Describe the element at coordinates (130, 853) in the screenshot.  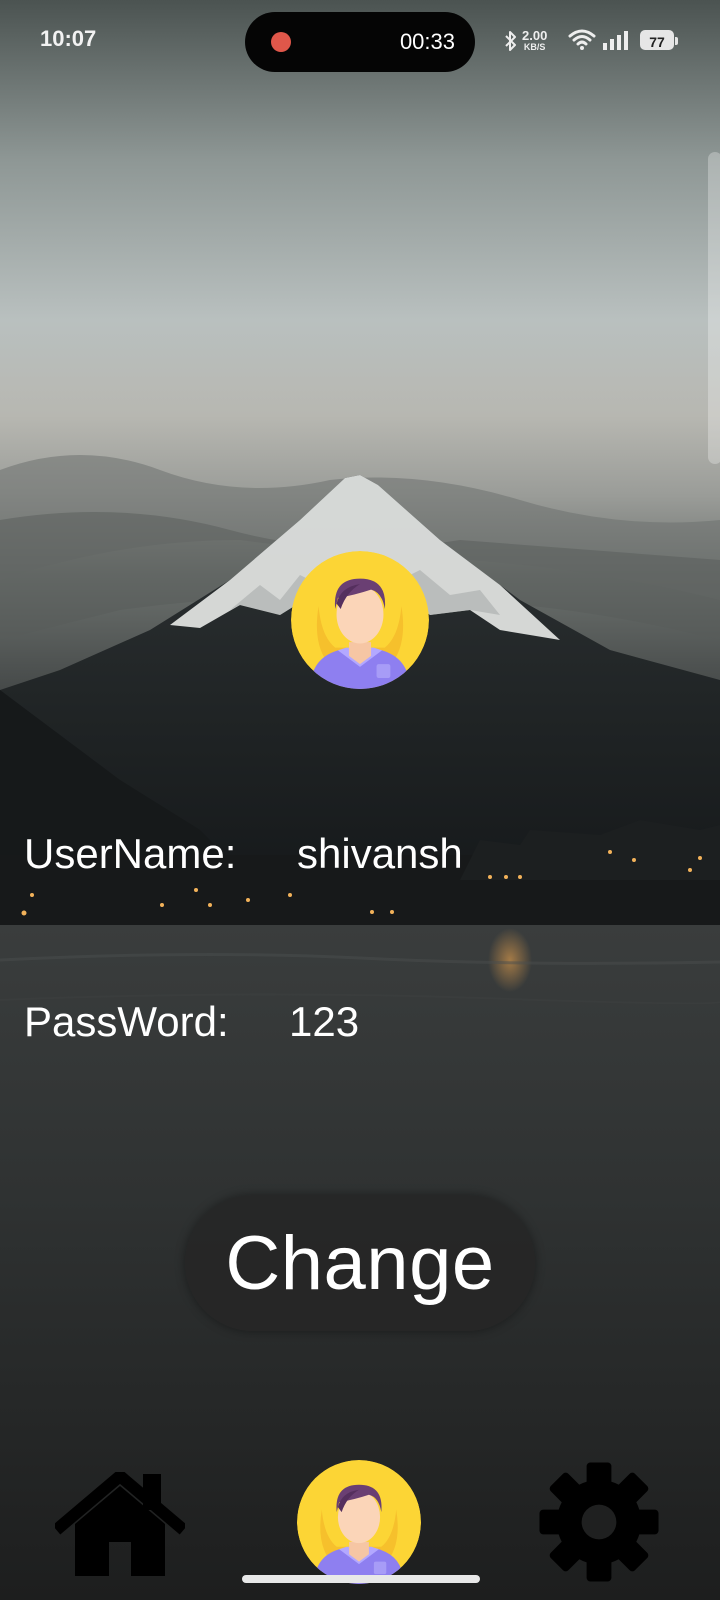
I see `username-label: UserName:` at that location.